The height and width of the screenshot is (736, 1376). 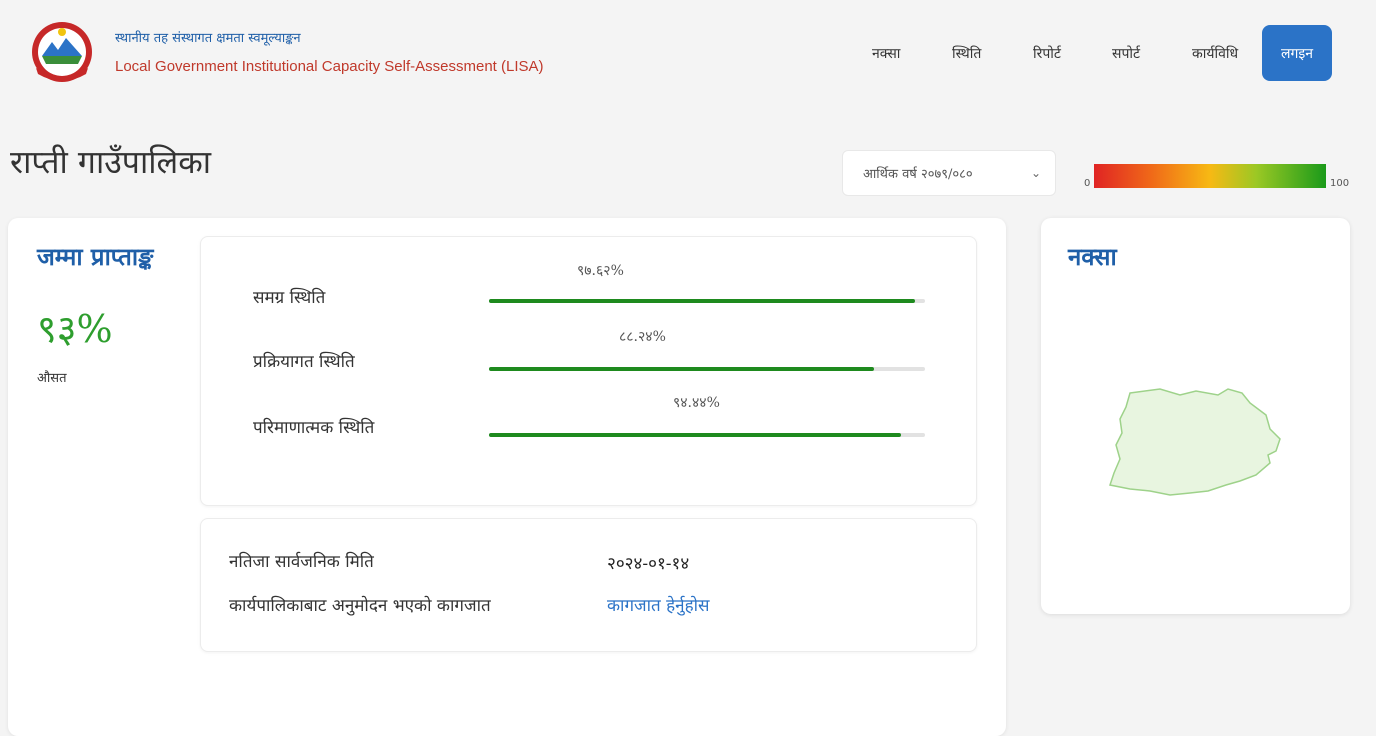 What do you see at coordinates (1092, 256) in the screenshot?
I see `map-heading: नक्सा` at bounding box center [1092, 256].